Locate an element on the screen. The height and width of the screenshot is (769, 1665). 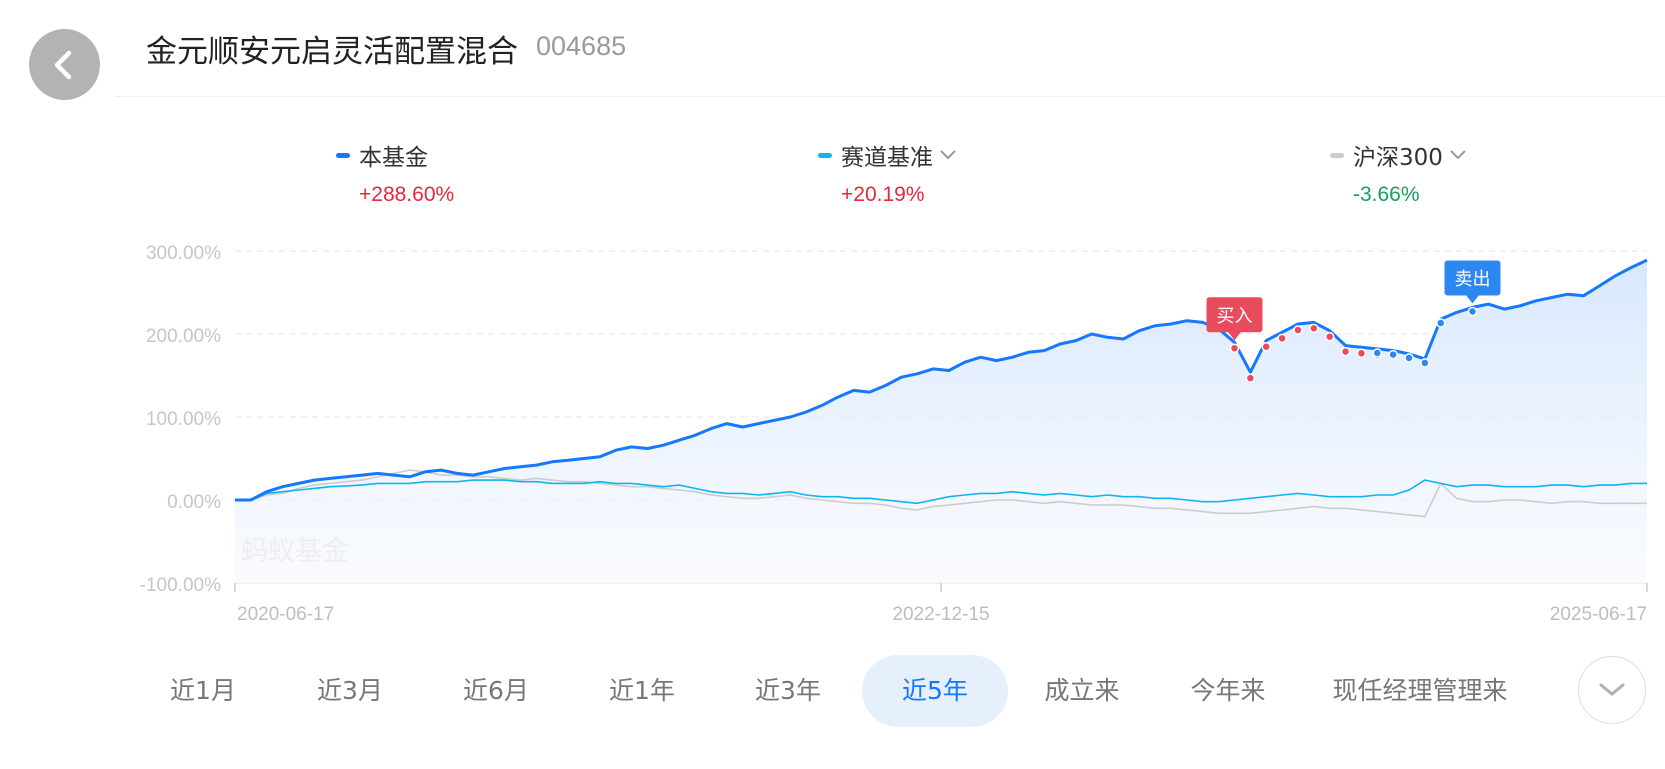
range-tab: 近1年 is located at coordinates (642, 691).